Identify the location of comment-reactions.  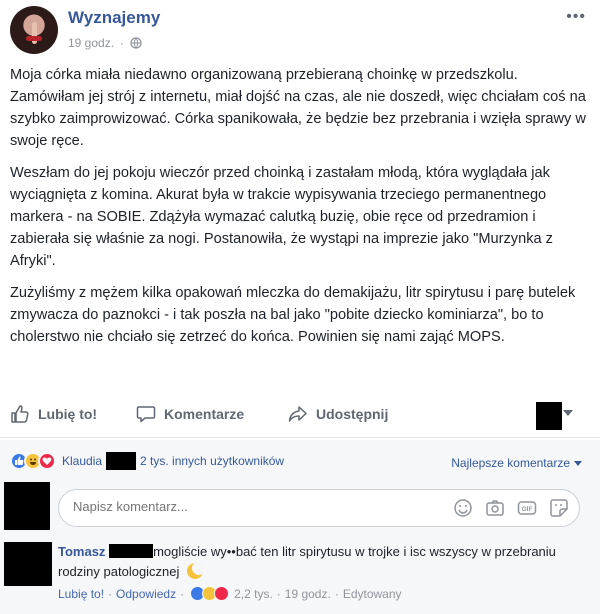
(210, 593).